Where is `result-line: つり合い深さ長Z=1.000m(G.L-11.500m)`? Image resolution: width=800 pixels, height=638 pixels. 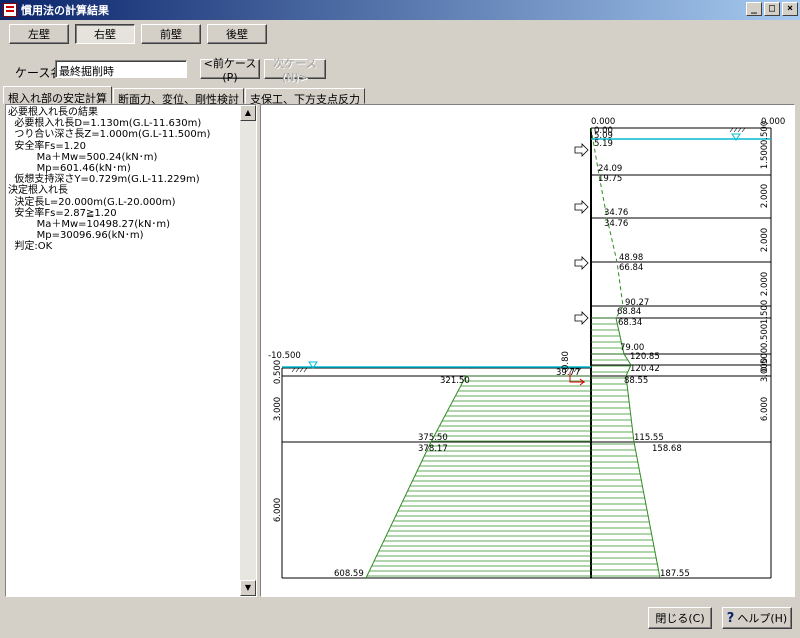
result-line: つり合い深さ長Z=1.000m(G.L-11.500m) is located at coordinates (109, 135).